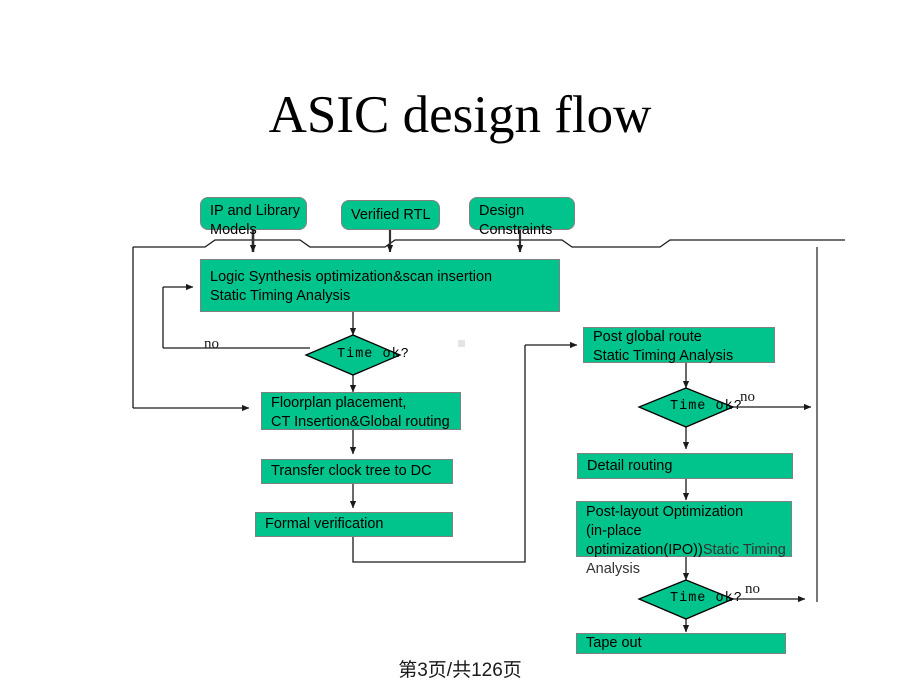 The image size is (920, 690). Describe the element at coordinates (706, 598) in the screenshot. I see `decision-label-time-ok-post-layout: Time ok?` at that location.